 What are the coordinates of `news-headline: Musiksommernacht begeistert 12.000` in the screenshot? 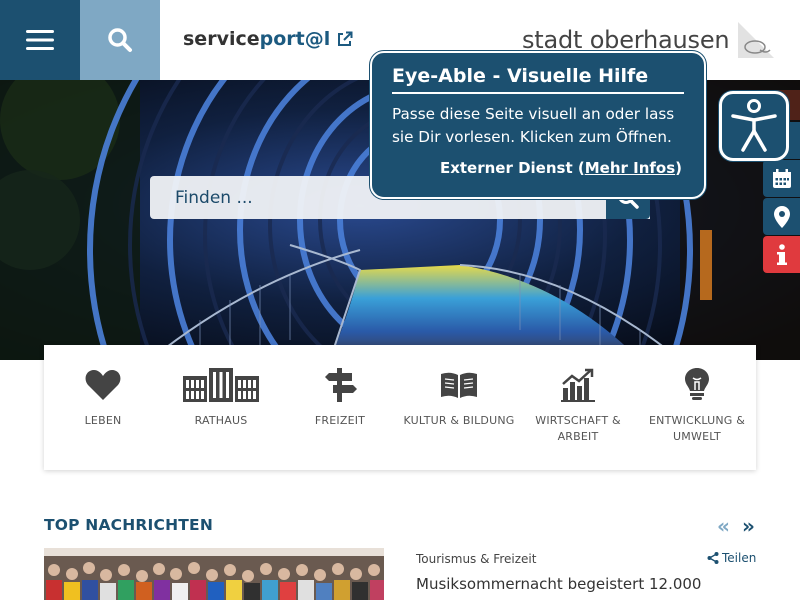 It's located at (558, 584).